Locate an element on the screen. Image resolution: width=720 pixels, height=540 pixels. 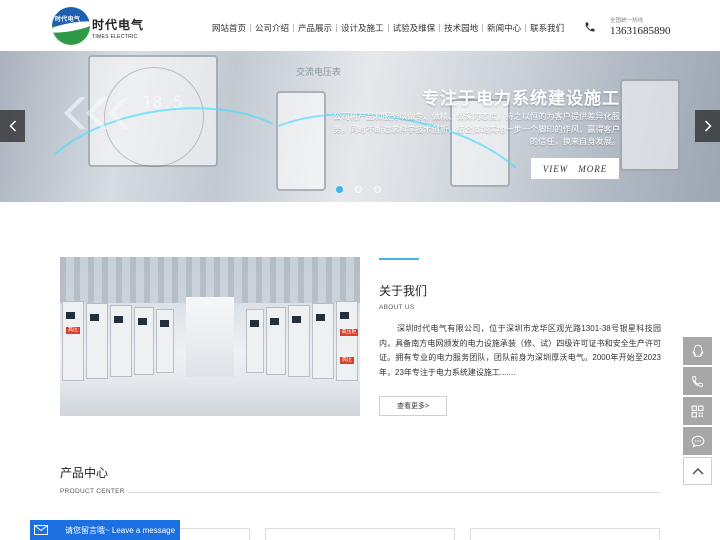
chat-icon is located at coordinates (697, 441).